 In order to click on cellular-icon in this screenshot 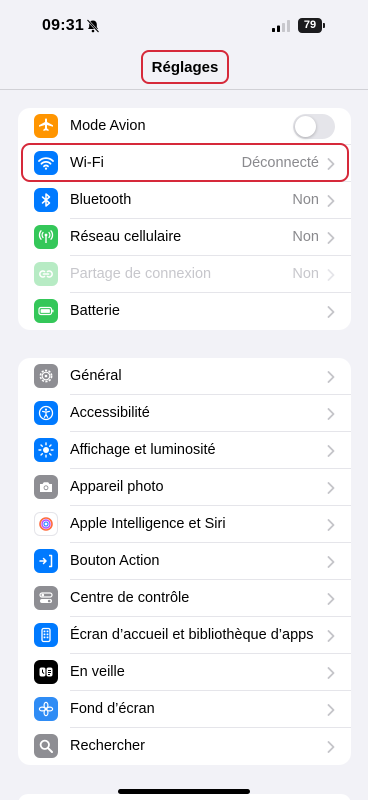, I will do `click(46, 237)`.